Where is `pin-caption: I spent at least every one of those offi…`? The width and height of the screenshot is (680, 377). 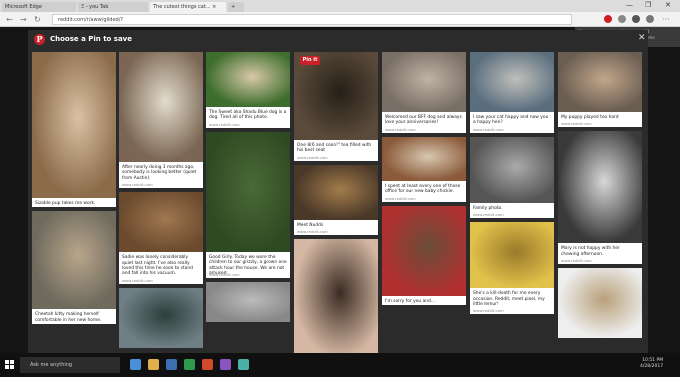
pin-caption: I spent at least every one of those offi… is located at coordinates (423, 189).